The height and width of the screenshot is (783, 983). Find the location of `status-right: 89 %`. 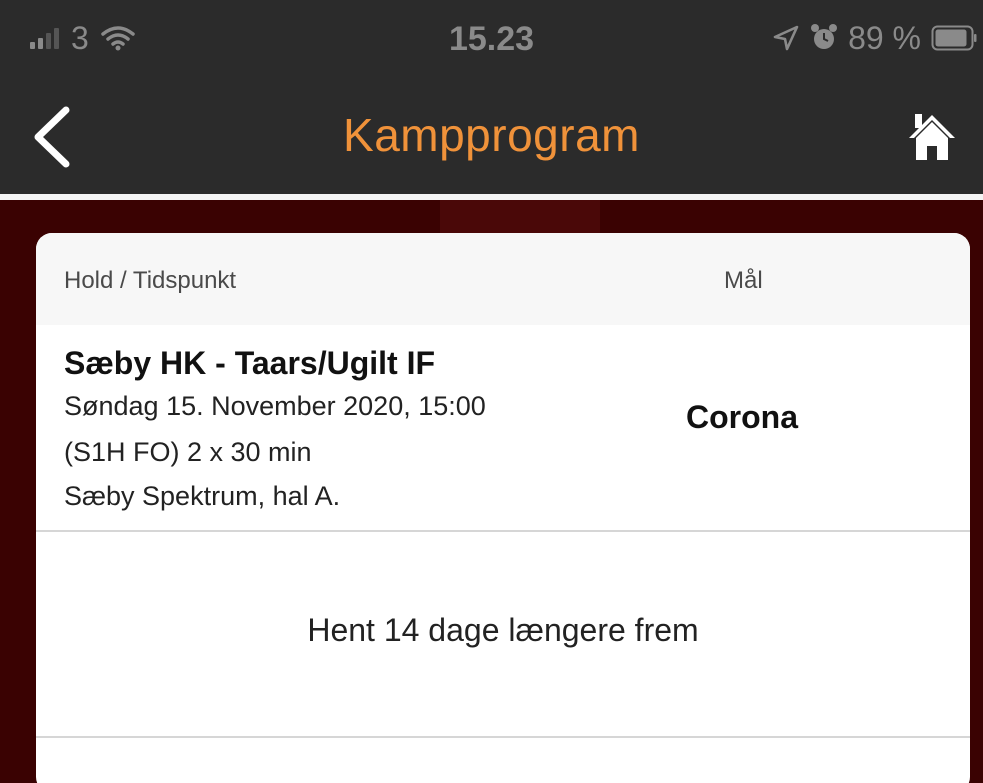

status-right: 89 % is located at coordinates (874, 38).